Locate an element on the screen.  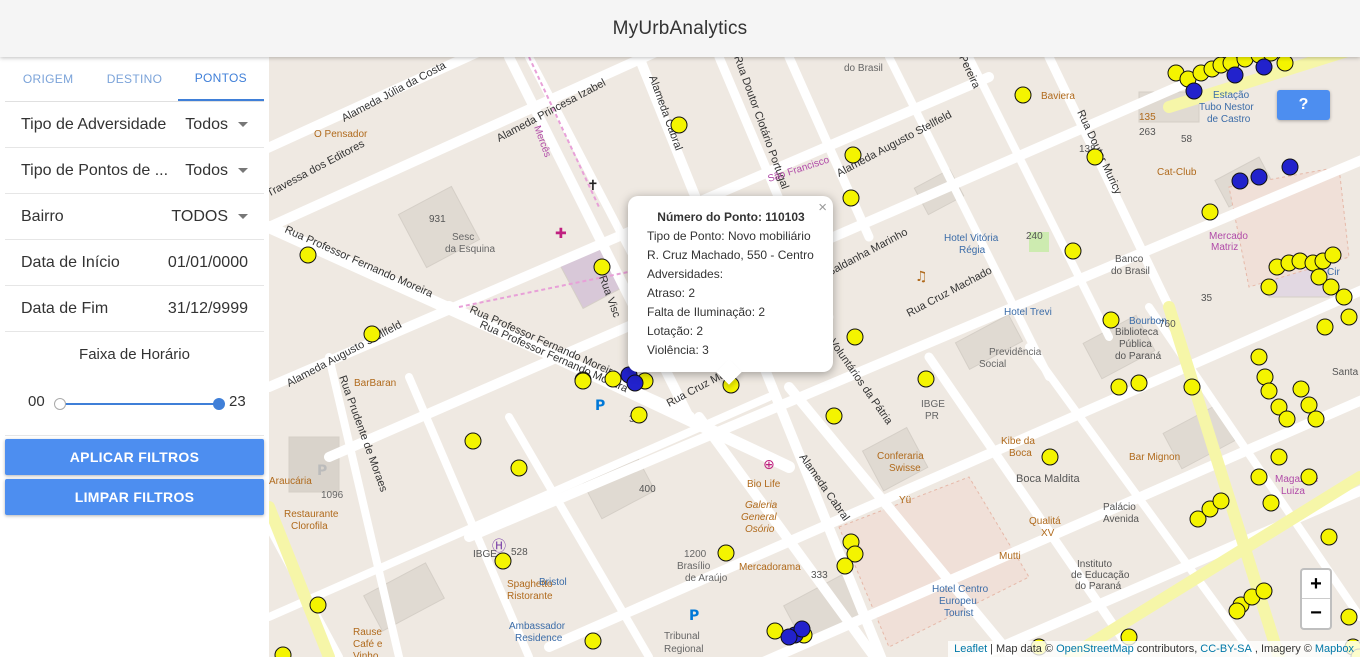
zoom-out-button: − is located at coordinates (1316, 613).